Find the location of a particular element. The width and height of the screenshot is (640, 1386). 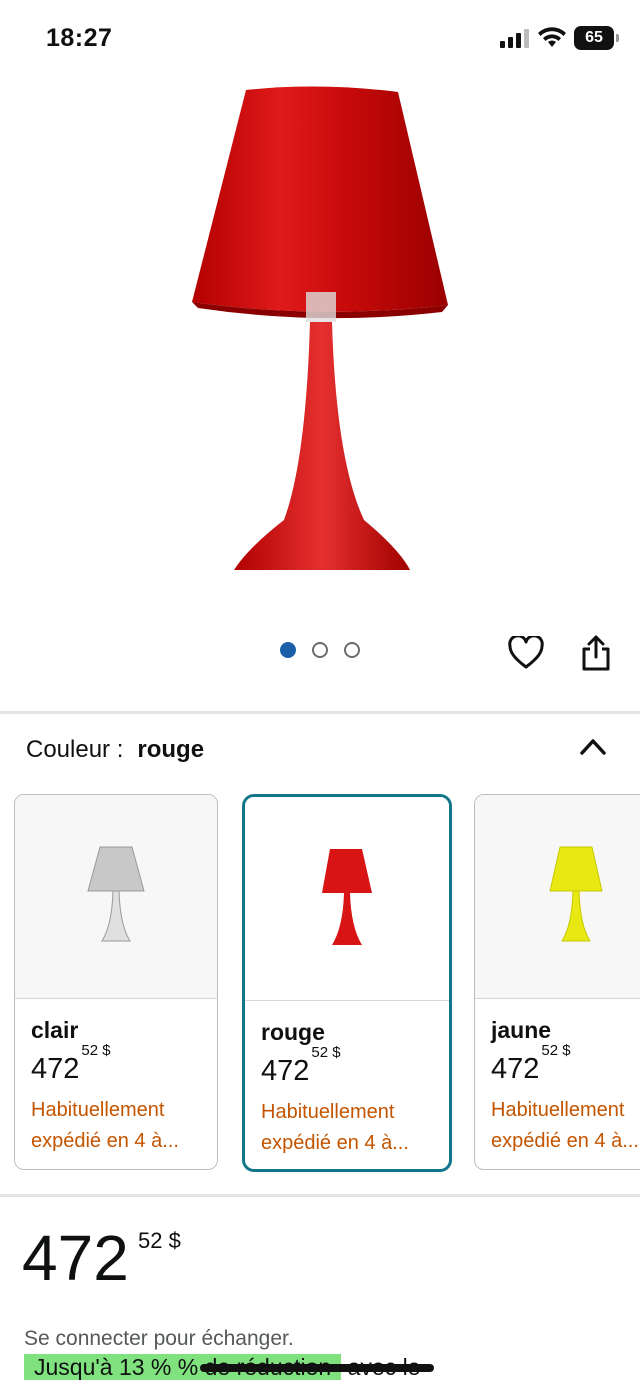

wishlist-button is located at coordinates (526, 653).